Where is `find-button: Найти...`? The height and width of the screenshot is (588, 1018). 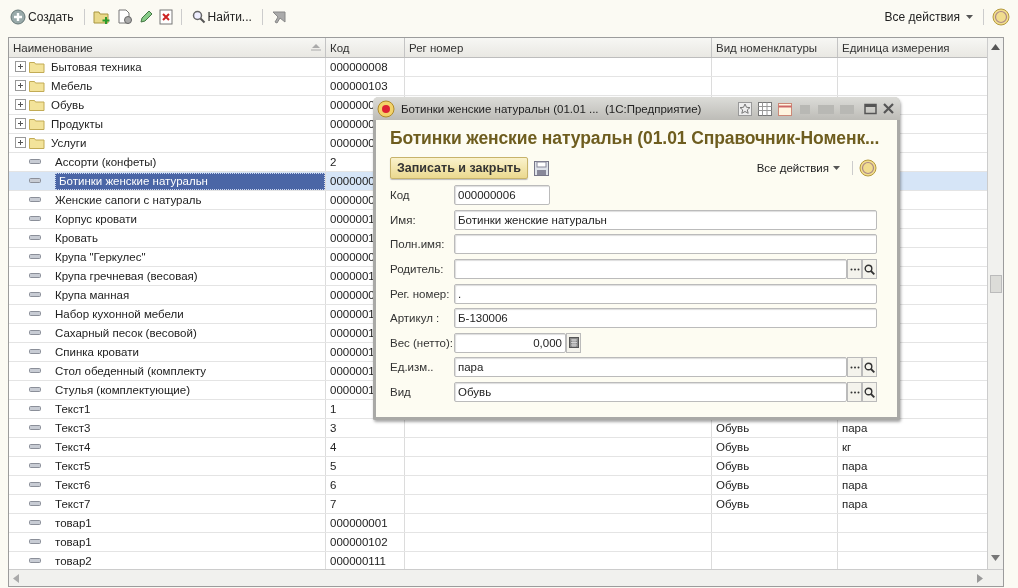 find-button: Найти... is located at coordinates (221, 17).